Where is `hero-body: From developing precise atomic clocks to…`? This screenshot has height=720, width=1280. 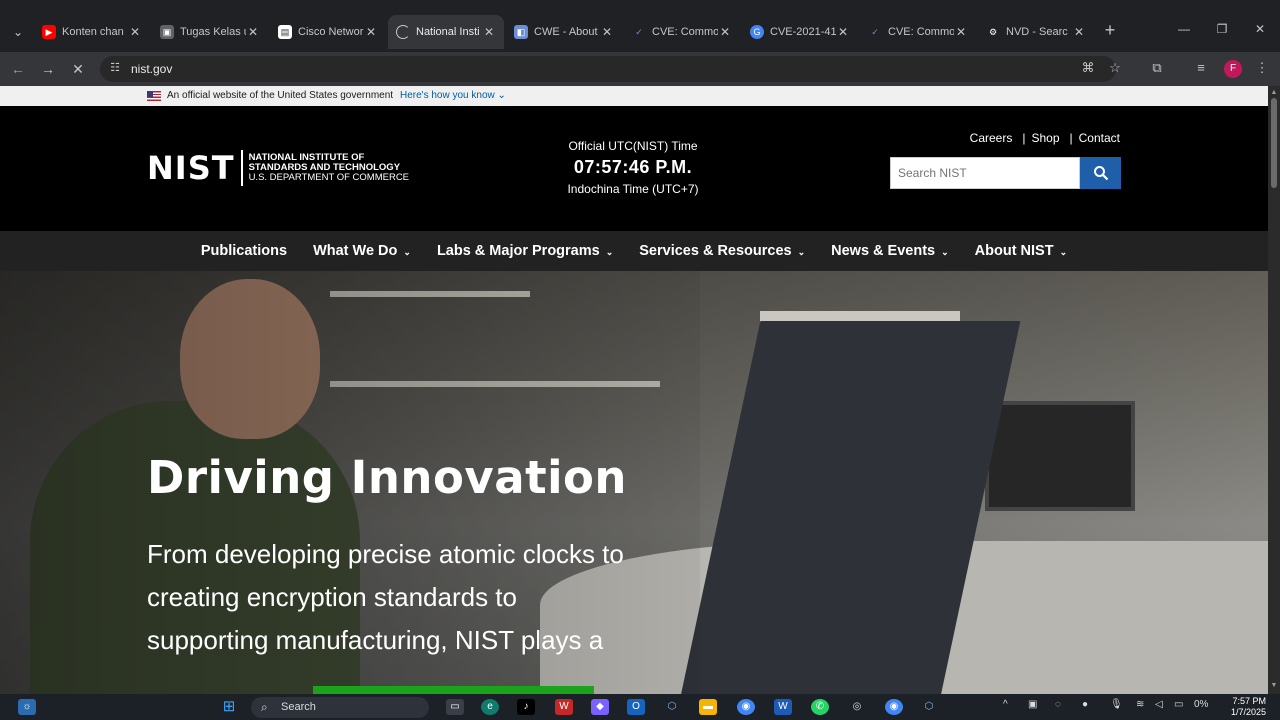 hero-body: From developing precise atomic clocks to… is located at coordinates (385, 597).